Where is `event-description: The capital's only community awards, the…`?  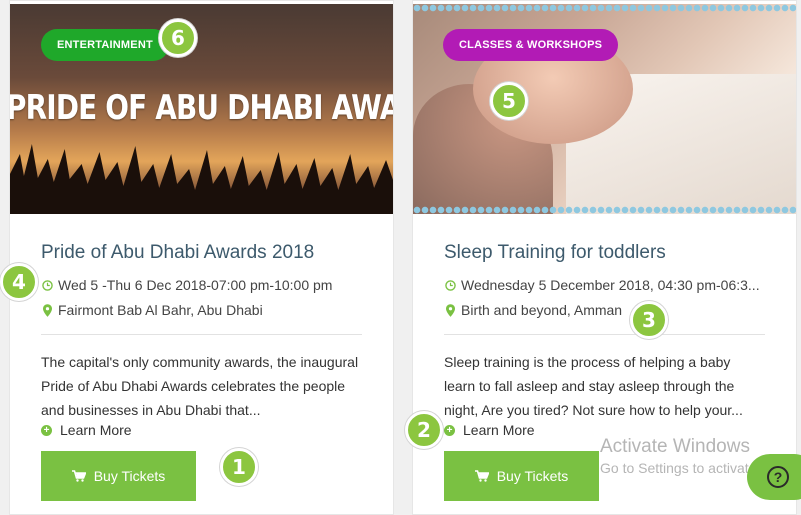 event-description: The capital's only community awards, the… is located at coordinates (200, 386).